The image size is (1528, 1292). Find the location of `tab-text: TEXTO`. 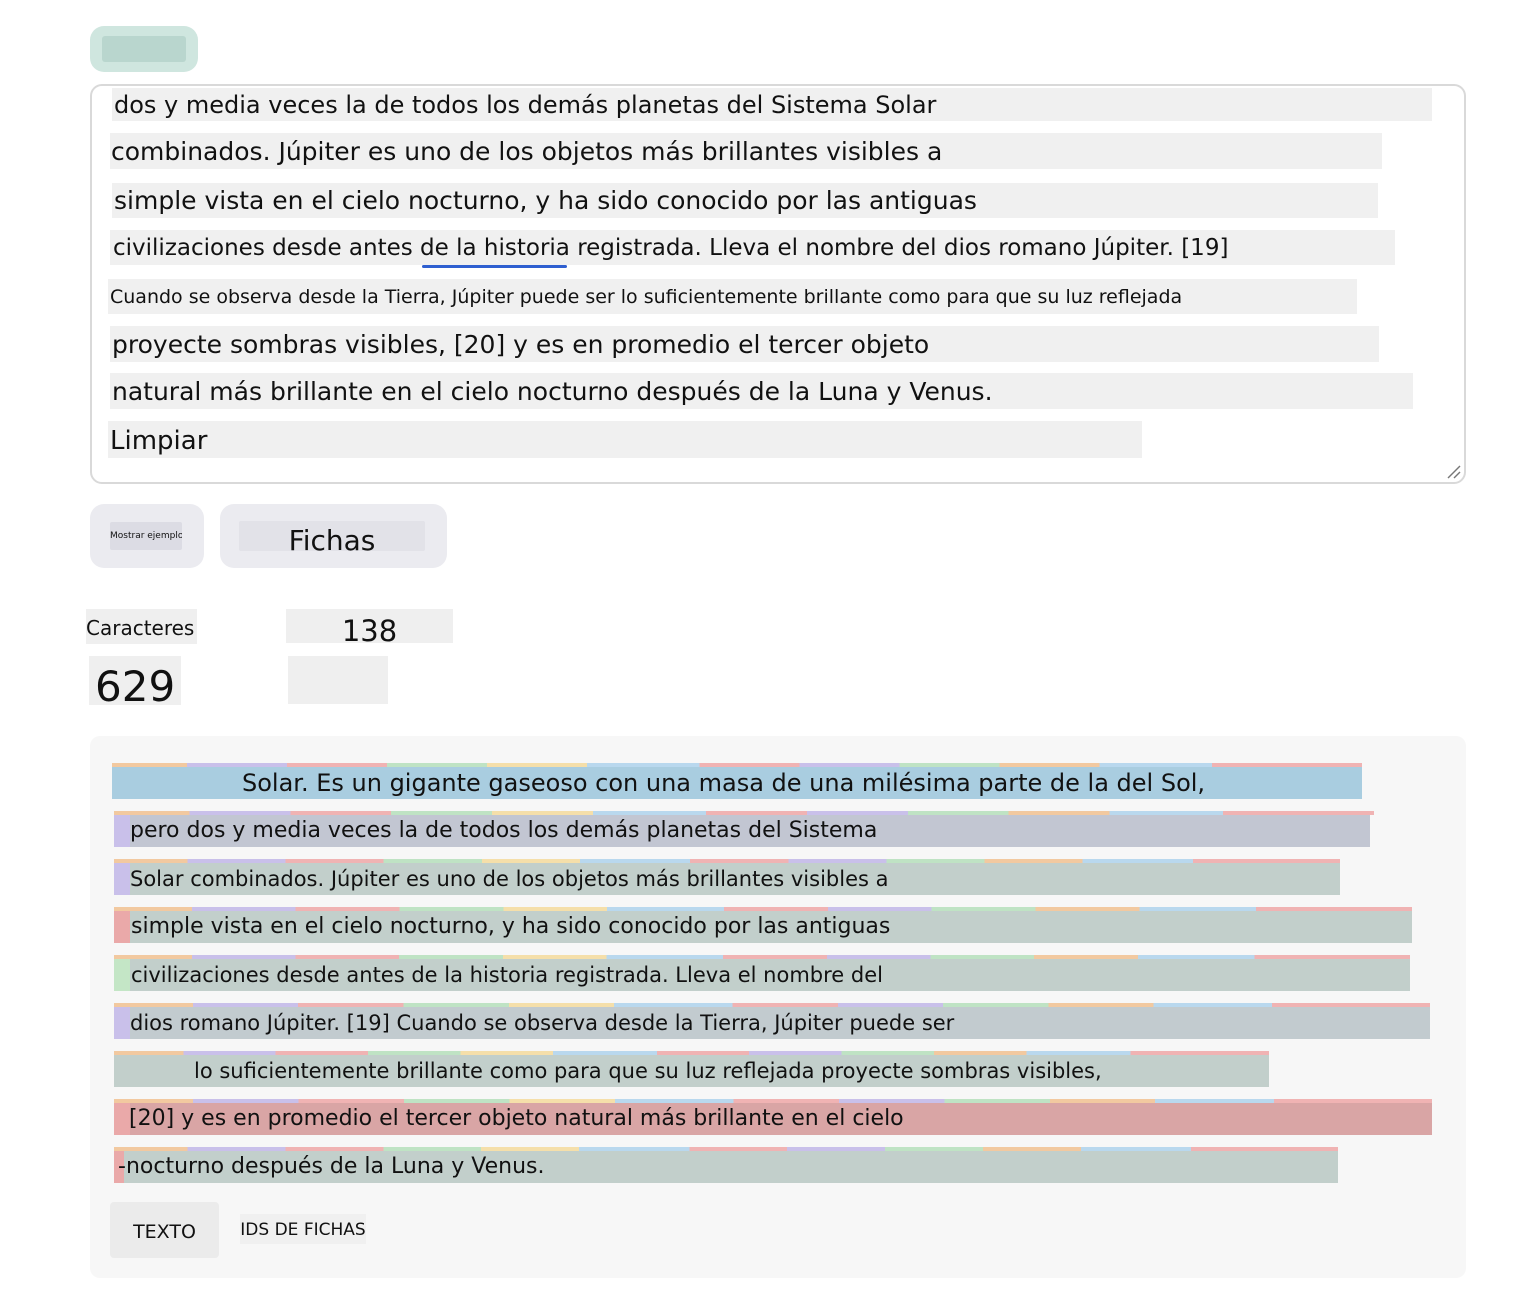

tab-text: TEXTO is located at coordinates (164, 1230).